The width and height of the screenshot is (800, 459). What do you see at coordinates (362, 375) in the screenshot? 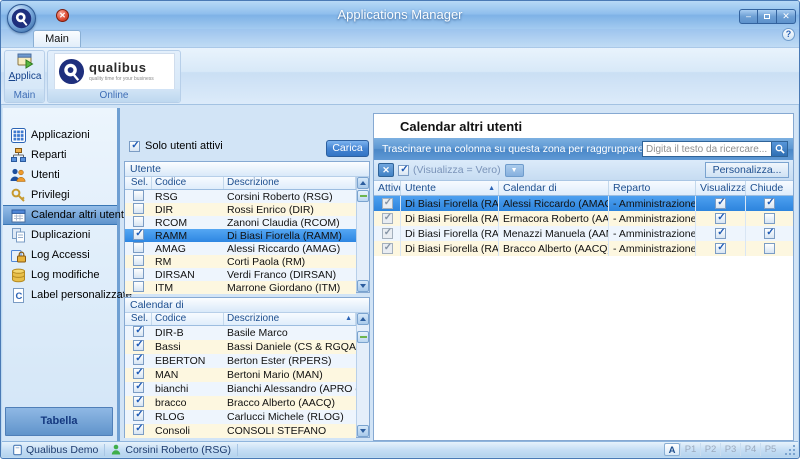
I see `calendar-di-scrollbar` at bounding box center [362, 375].